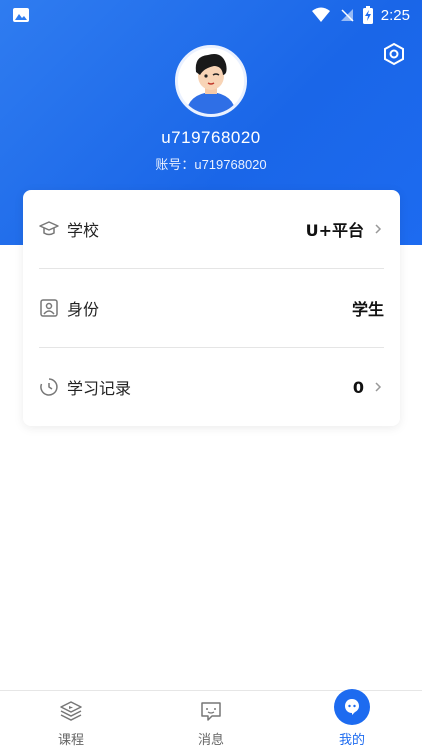 This screenshot has width=422, height=750. Describe the element at coordinates (211, 229) in the screenshot. I see `row-school: 学校 U+平台` at that location.